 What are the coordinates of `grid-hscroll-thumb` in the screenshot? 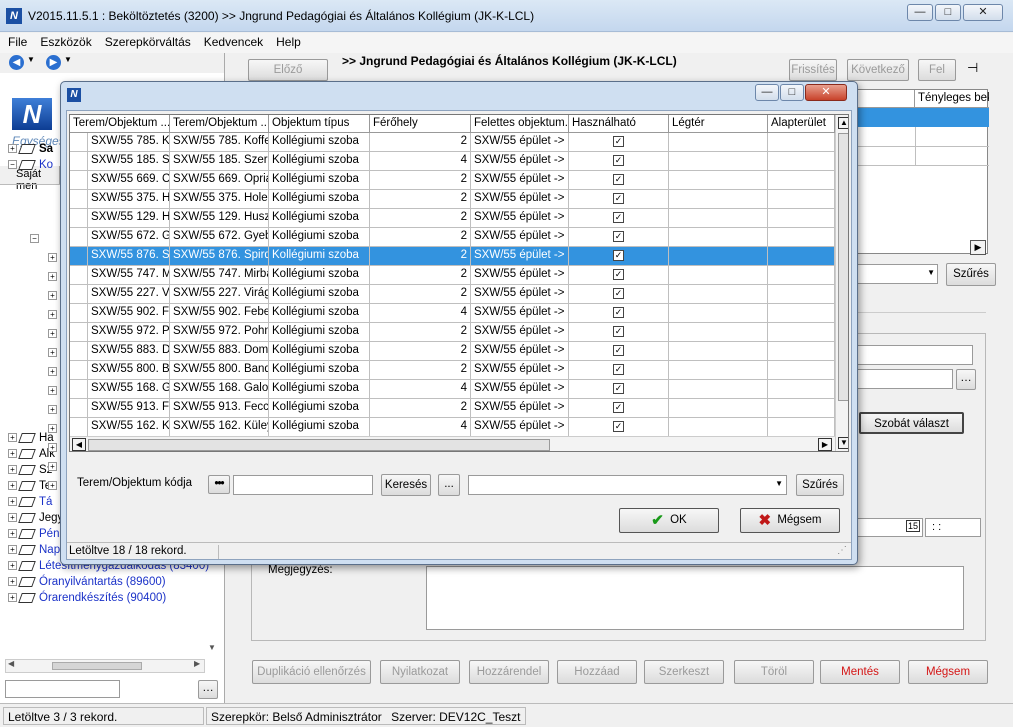 It's located at (319, 445).